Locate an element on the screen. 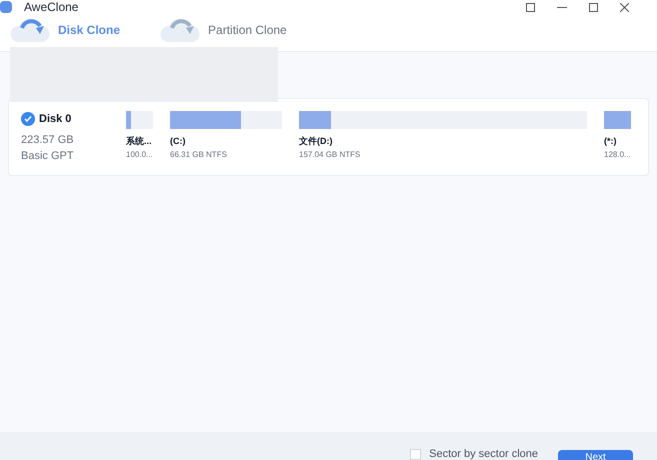  partition-detail: 157.04 GB NTFS is located at coordinates (330, 154).